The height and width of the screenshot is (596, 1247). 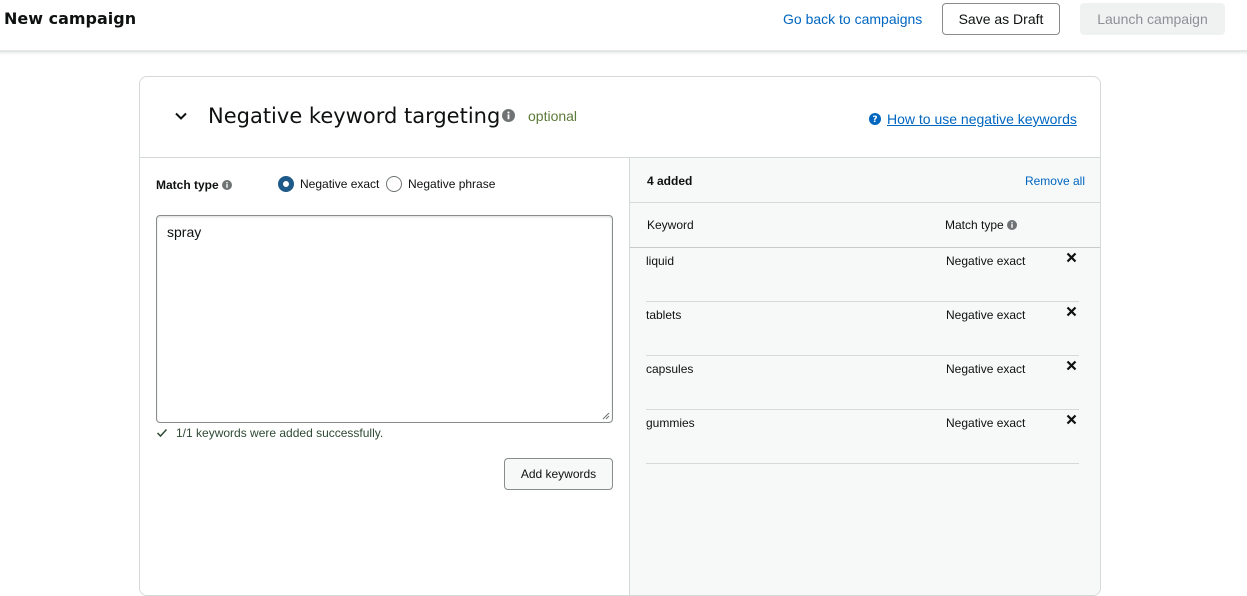 I want to click on radio-selected-indicator, so click(x=286, y=184).